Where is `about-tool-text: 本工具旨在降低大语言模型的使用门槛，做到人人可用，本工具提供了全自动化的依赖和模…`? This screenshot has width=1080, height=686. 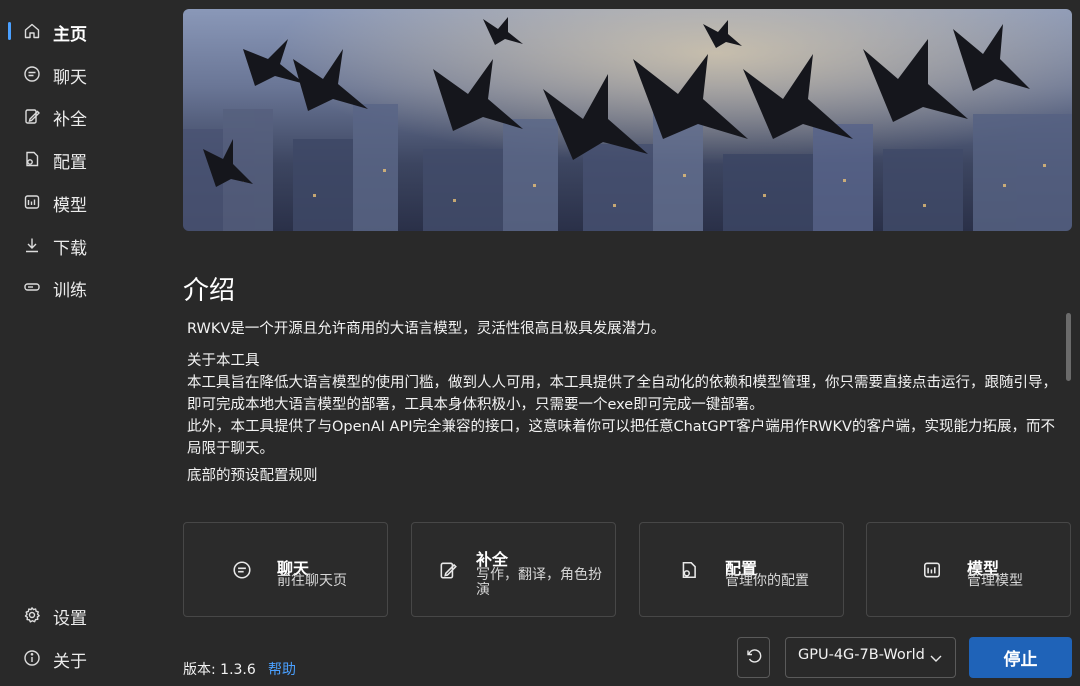
about-tool-text: 本工具旨在降低大语言模型的使用门槛，做到人人可用，本工具提供了全自动化的依赖和模… is located at coordinates (622, 394).